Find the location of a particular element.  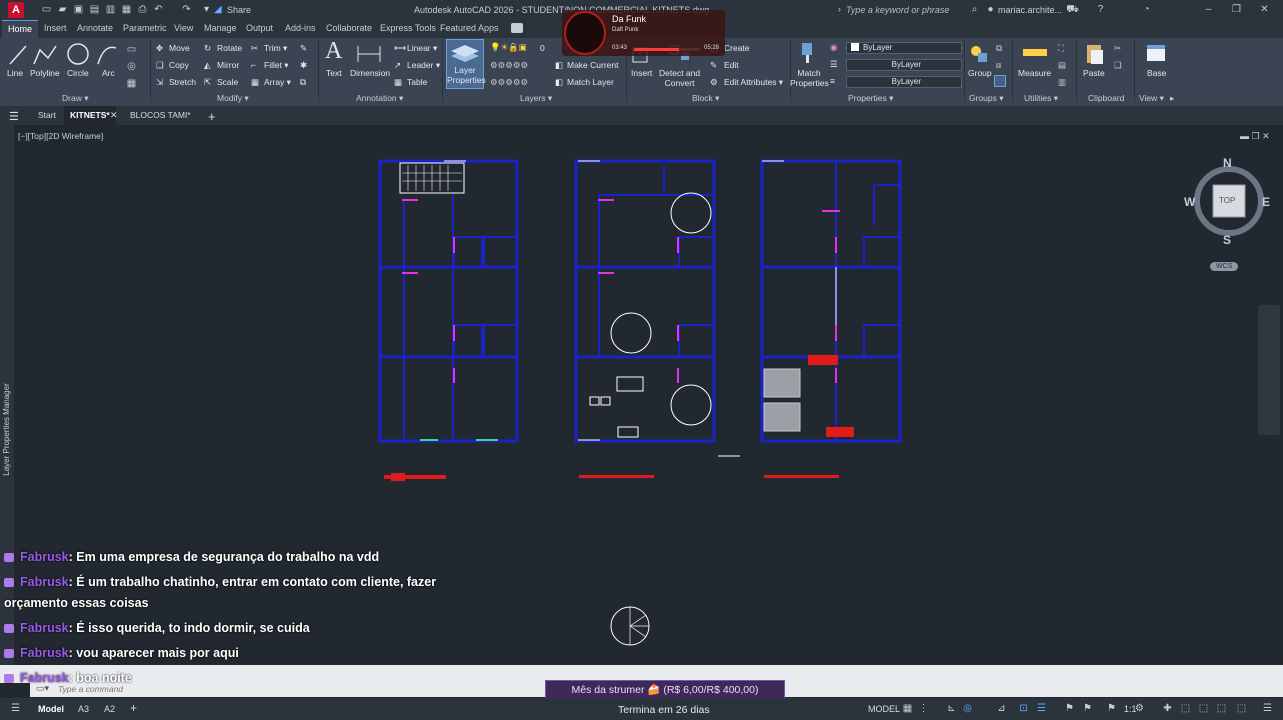

tab-output: Output is located at coordinates (259, 28).